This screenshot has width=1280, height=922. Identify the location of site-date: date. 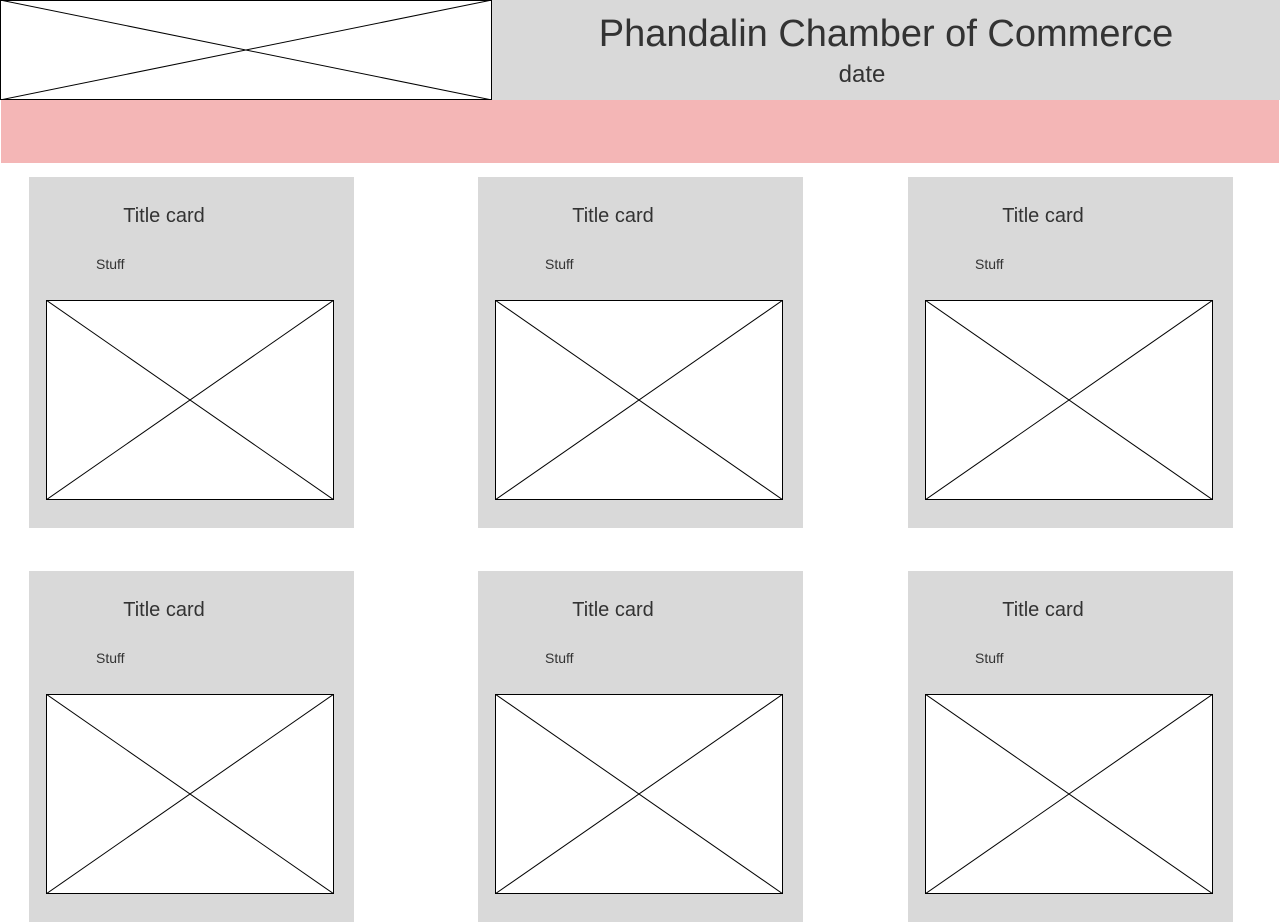
(862, 74).